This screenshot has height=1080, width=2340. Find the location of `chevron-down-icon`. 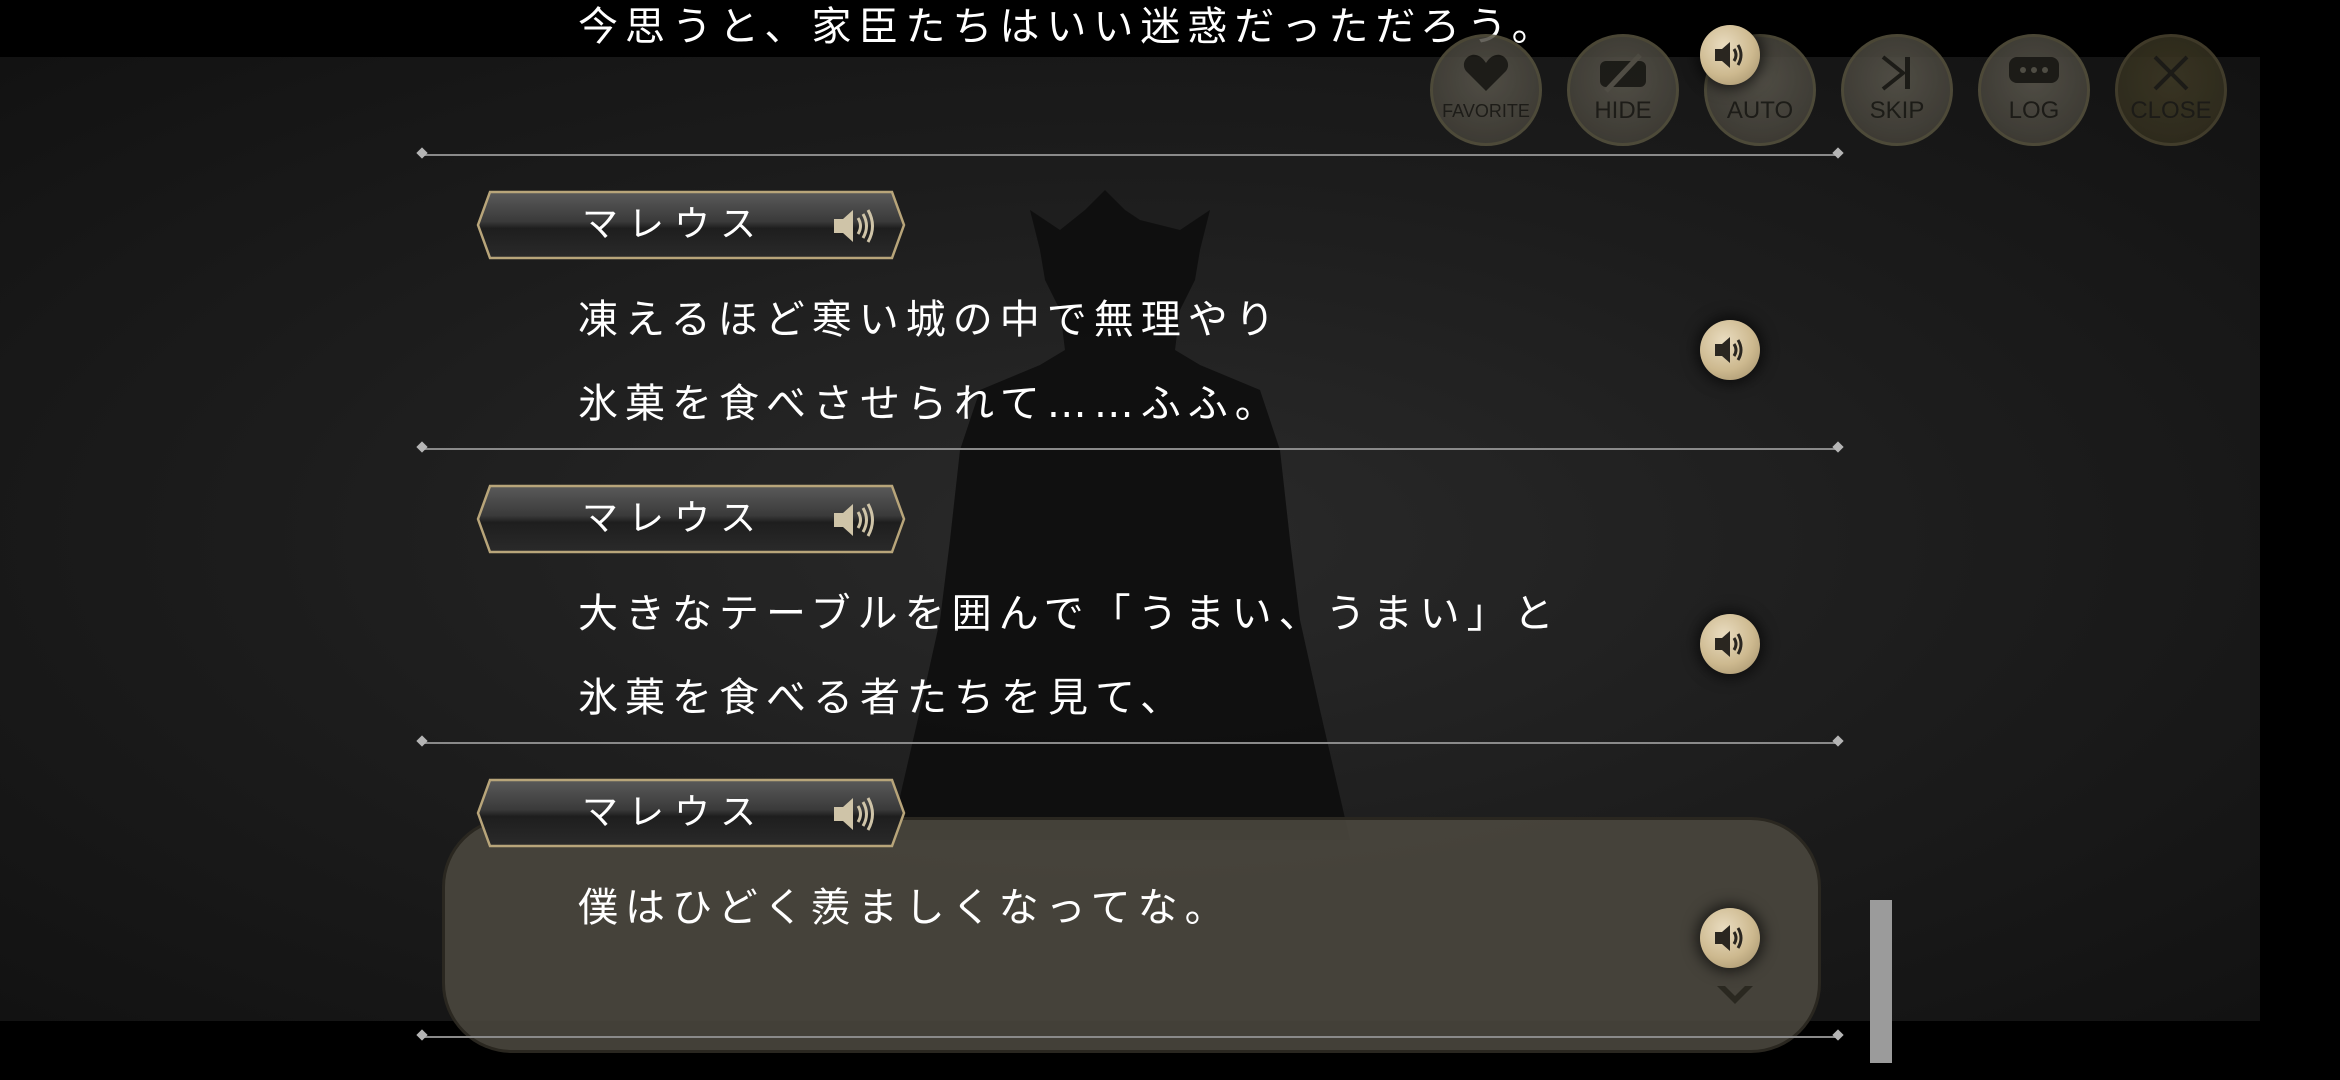

chevron-down-icon is located at coordinates (1735, 995).